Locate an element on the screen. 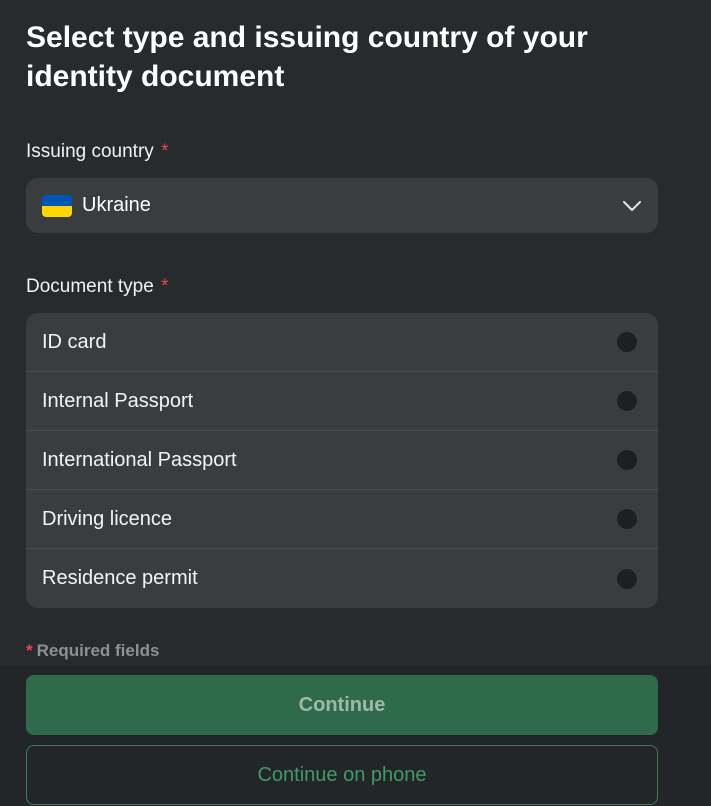  document-type-label: Document type * is located at coordinates (97, 287).